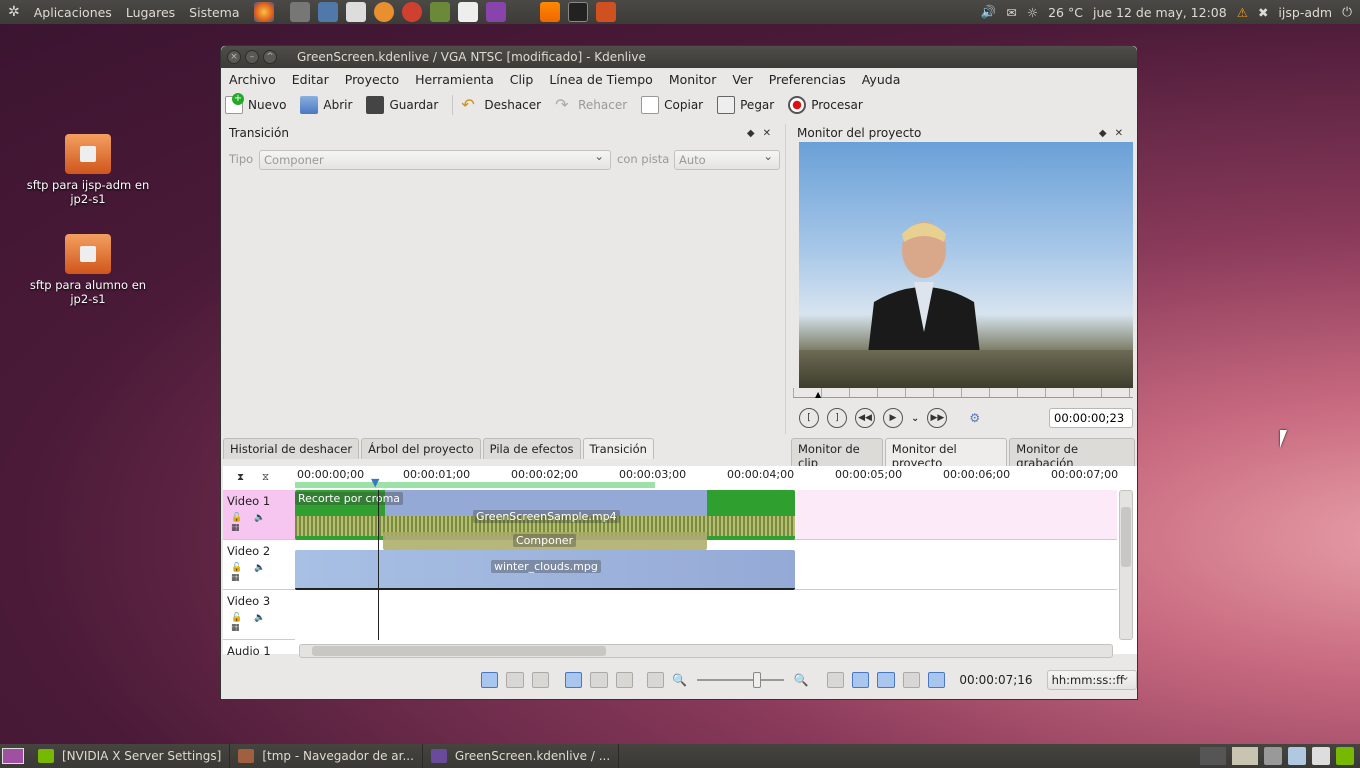 This screenshot has width=1360, height=768. What do you see at coordinates (252, 57) in the screenshot?
I see `minimize-window-icon: –` at bounding box center [252, 57].